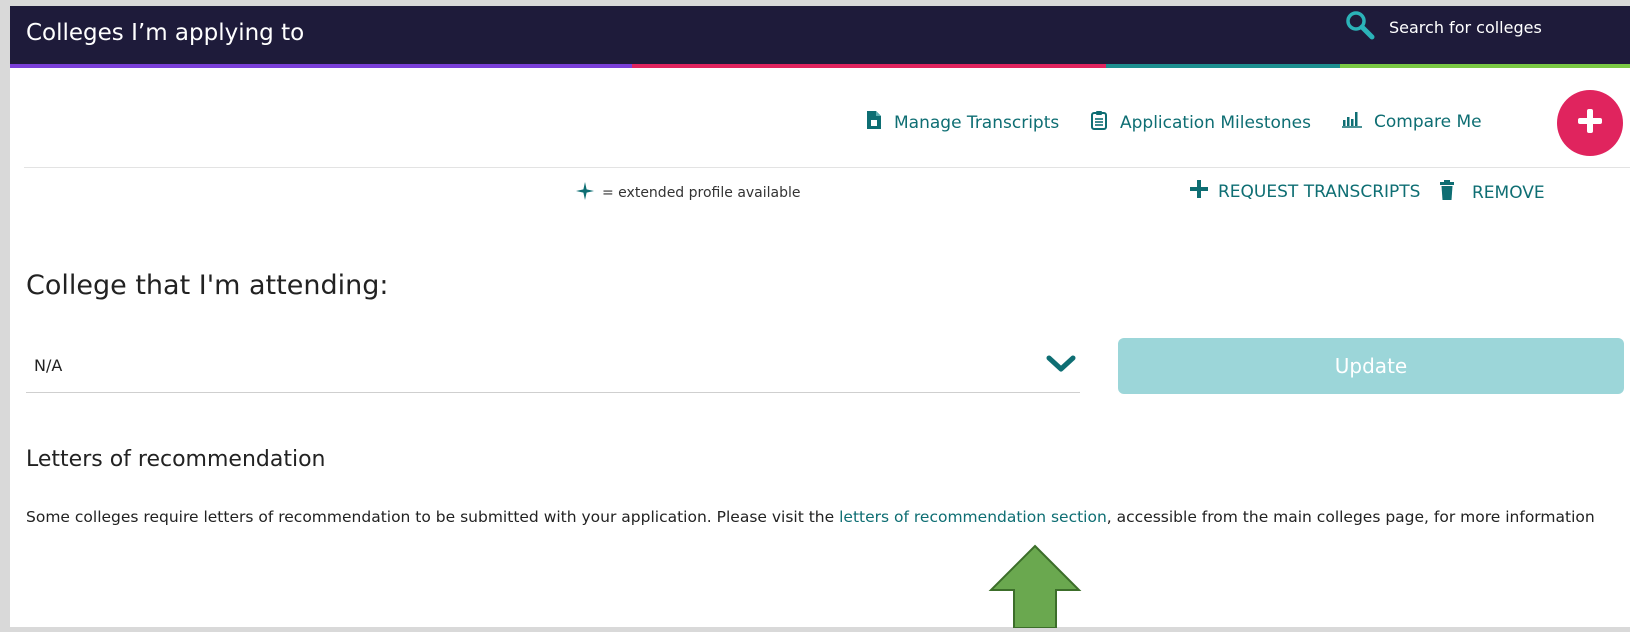  What do you see at coordinates (827, 167) in the screenshot?
I see `divider` at bounding box center [827, 167].